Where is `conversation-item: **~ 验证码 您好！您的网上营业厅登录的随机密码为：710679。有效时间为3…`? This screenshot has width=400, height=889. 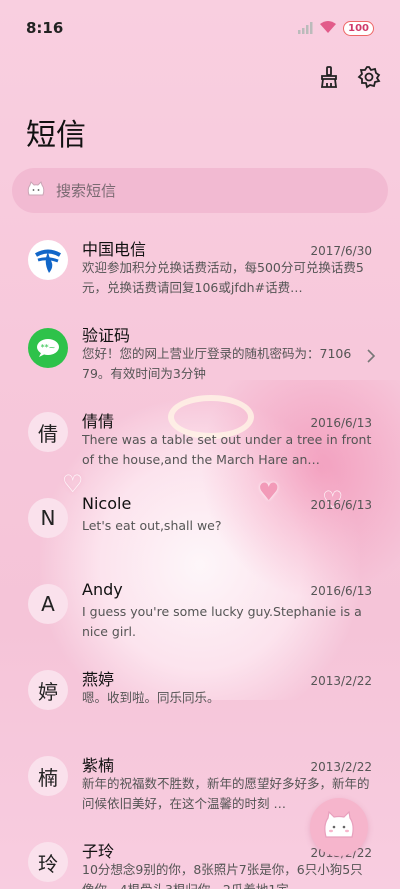
conversation-item: **~ 验证码 您好！您的网上营业厅登录的随机密码为：710679。有效时间为3… is located at coordinates (200, 361).